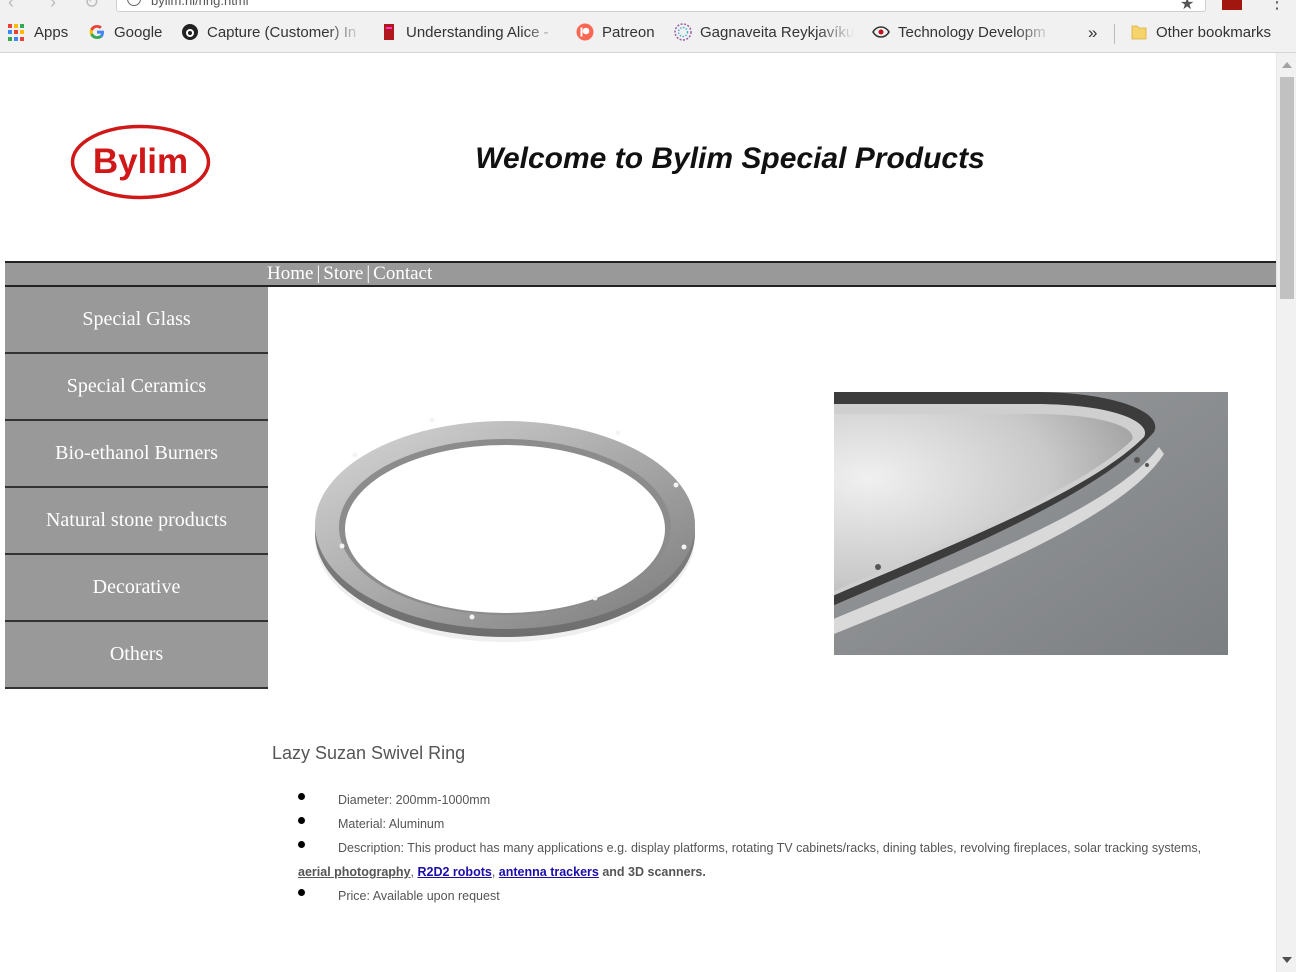 The height and width of the screenshot is (972, 1296). What do you see at coordinates (11, 6) in the screenshot?
I see `back-icon: ‹` at bounding box center [11, 6].